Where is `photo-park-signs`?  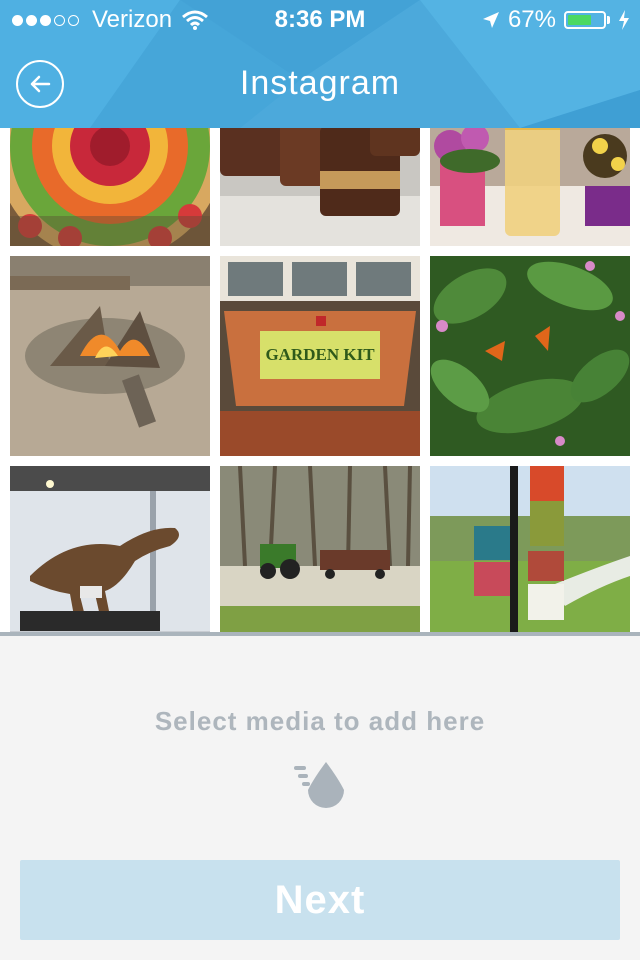 photo-park-signs is located at coordinates (530, 549).